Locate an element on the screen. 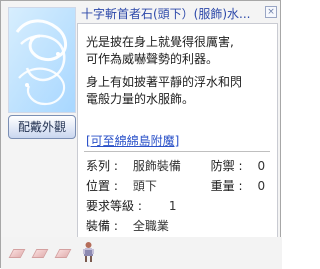 The height and width of the screenshot is (269, 320). weight-label: 重量 : is located at coordinates (226, 186).